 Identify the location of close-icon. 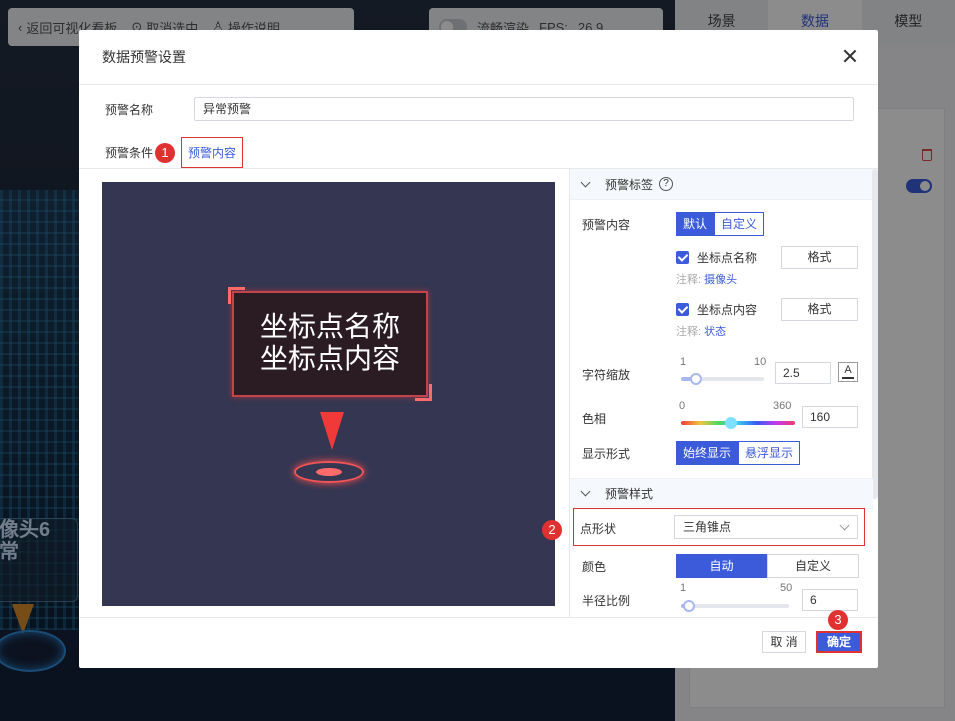
(850, 56).